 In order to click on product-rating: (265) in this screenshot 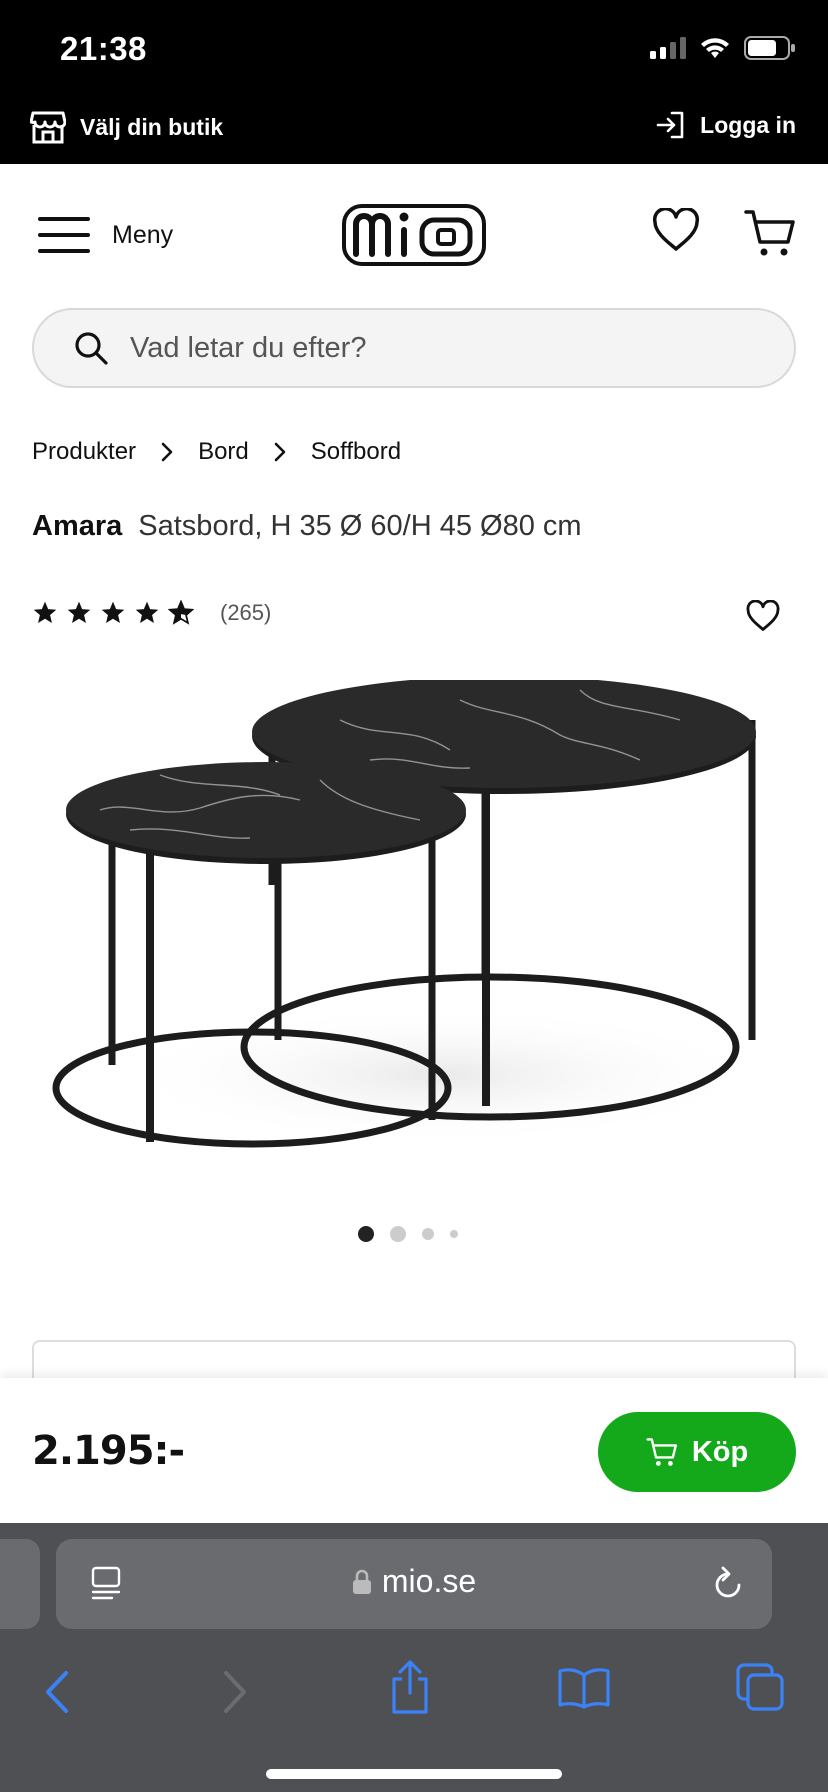, I will do `click(151, 613)`.